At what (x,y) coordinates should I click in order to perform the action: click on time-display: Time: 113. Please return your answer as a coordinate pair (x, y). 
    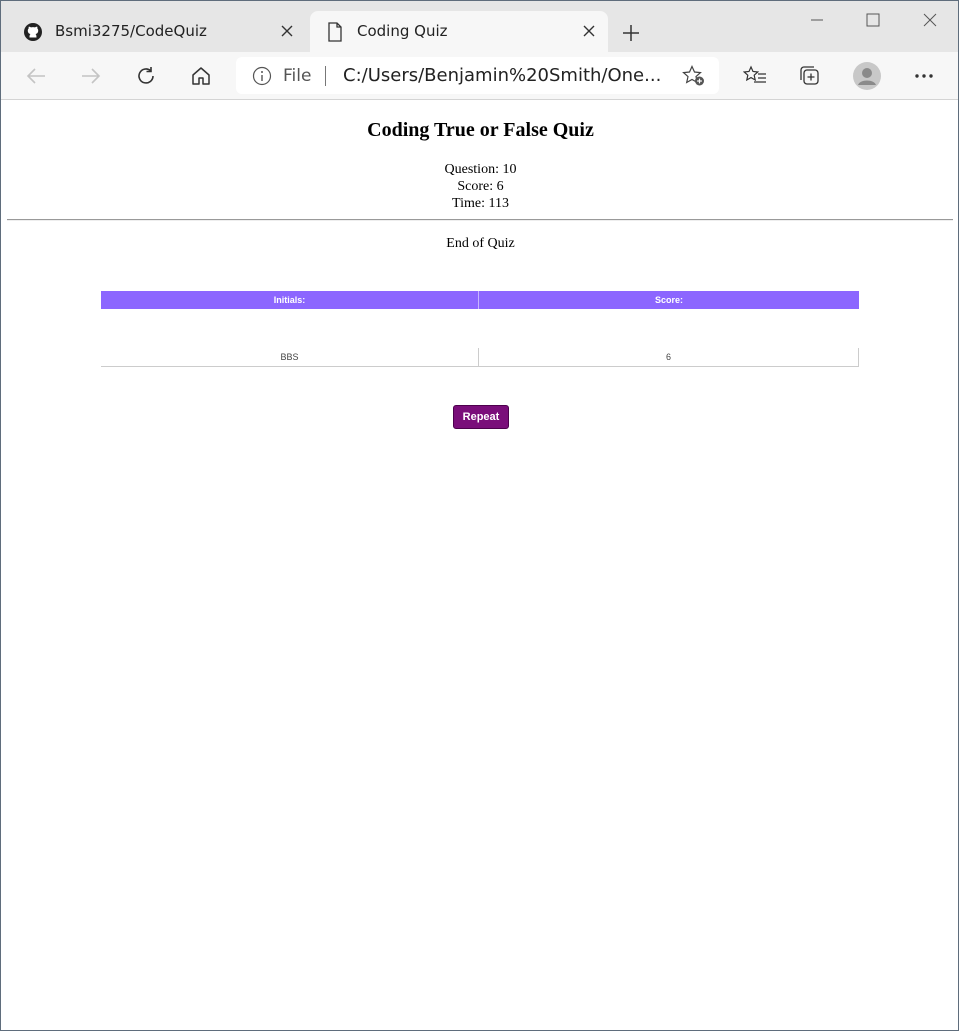
    Looking at the image, I should click on (480, 203).